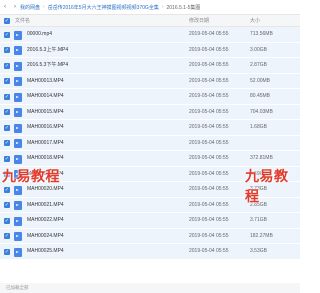  Describe the element at coordinates (45, 205) in the screenshot. I see `file-name: MAH00021.MP4` at that location.